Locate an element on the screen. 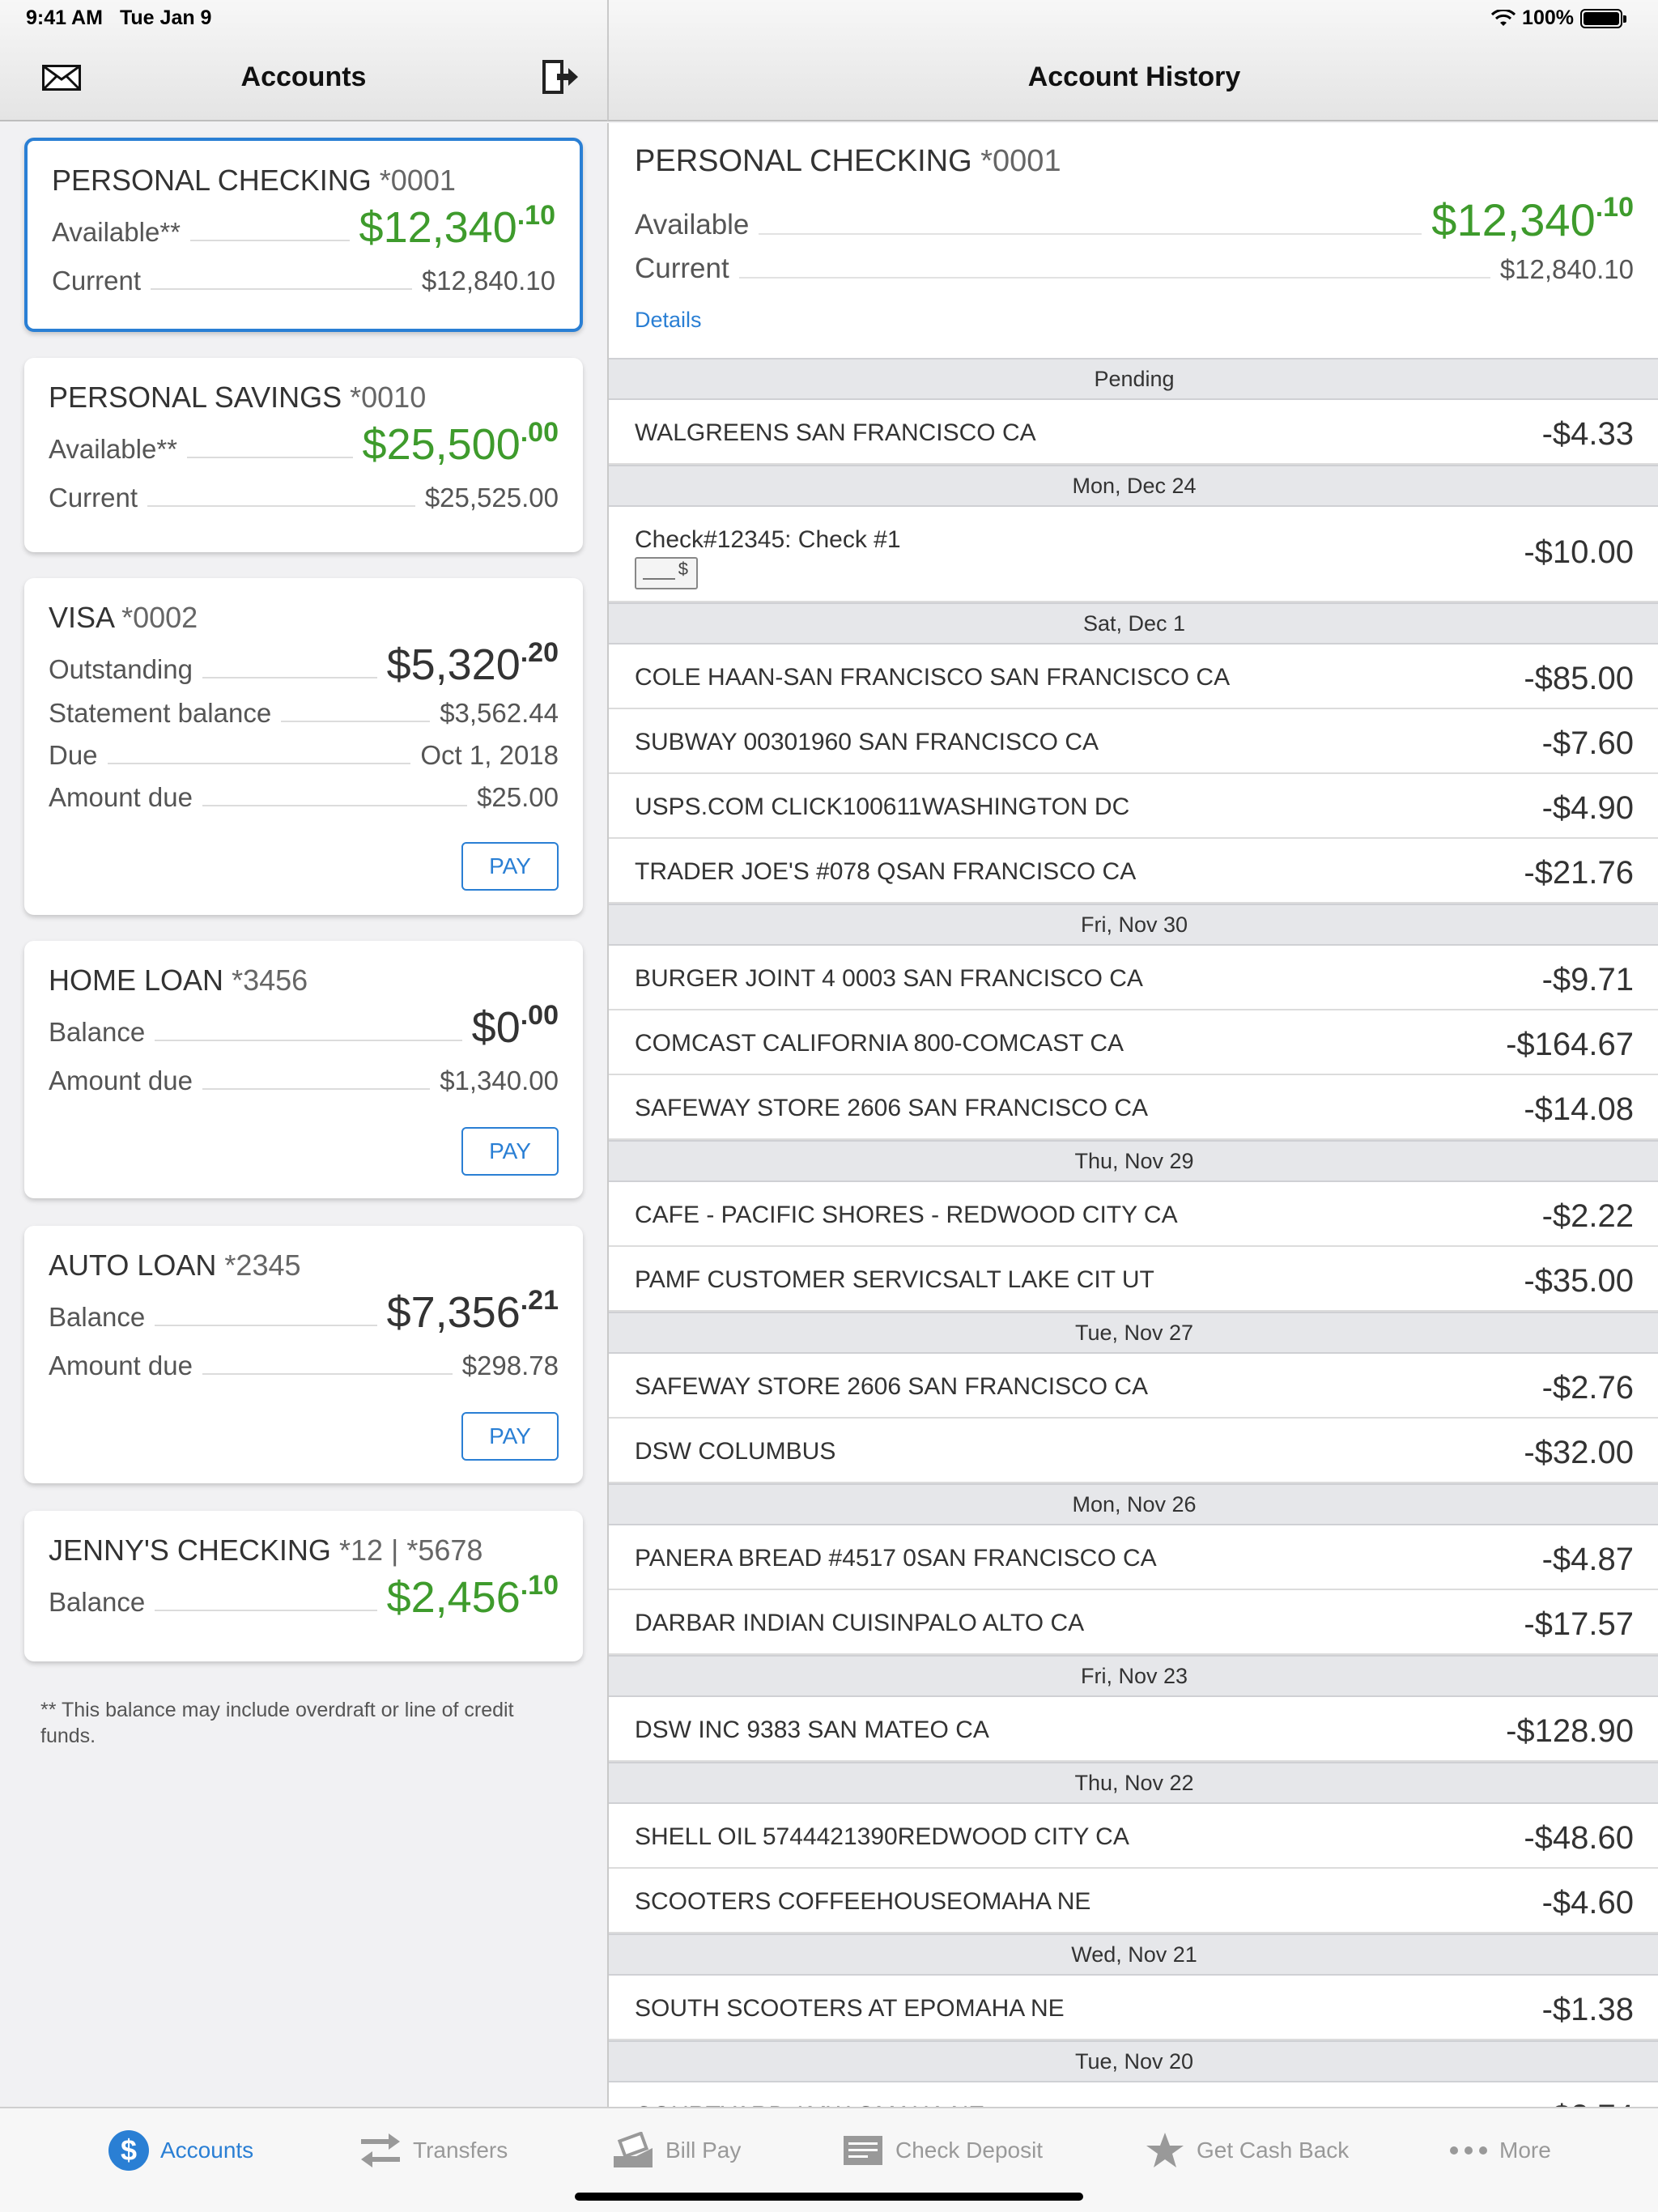 The width and height of the screenshot is (1658, 2212). amount-due-value: $298.78 is located at coordinates (510, 1365).